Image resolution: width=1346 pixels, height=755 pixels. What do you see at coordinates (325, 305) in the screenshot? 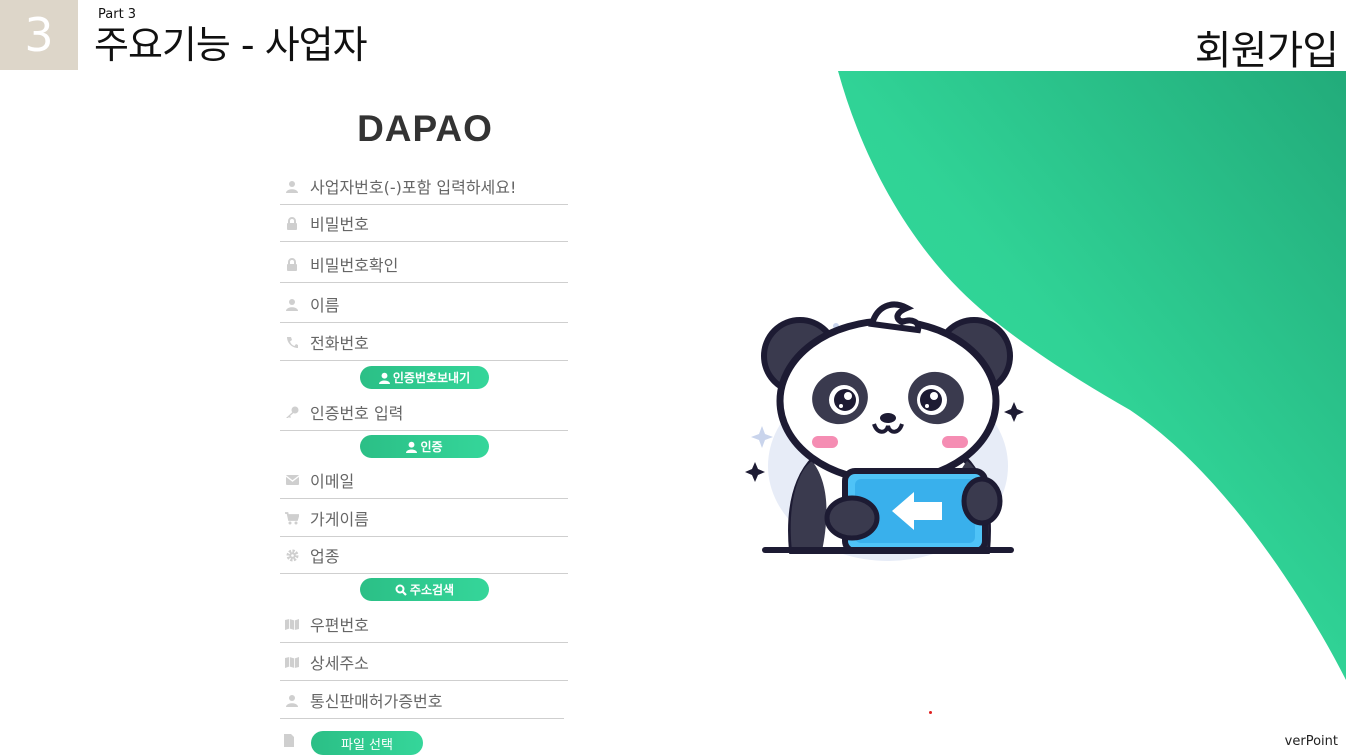
I see `name-placeholder: 이름` at bounding box center [325, 305].